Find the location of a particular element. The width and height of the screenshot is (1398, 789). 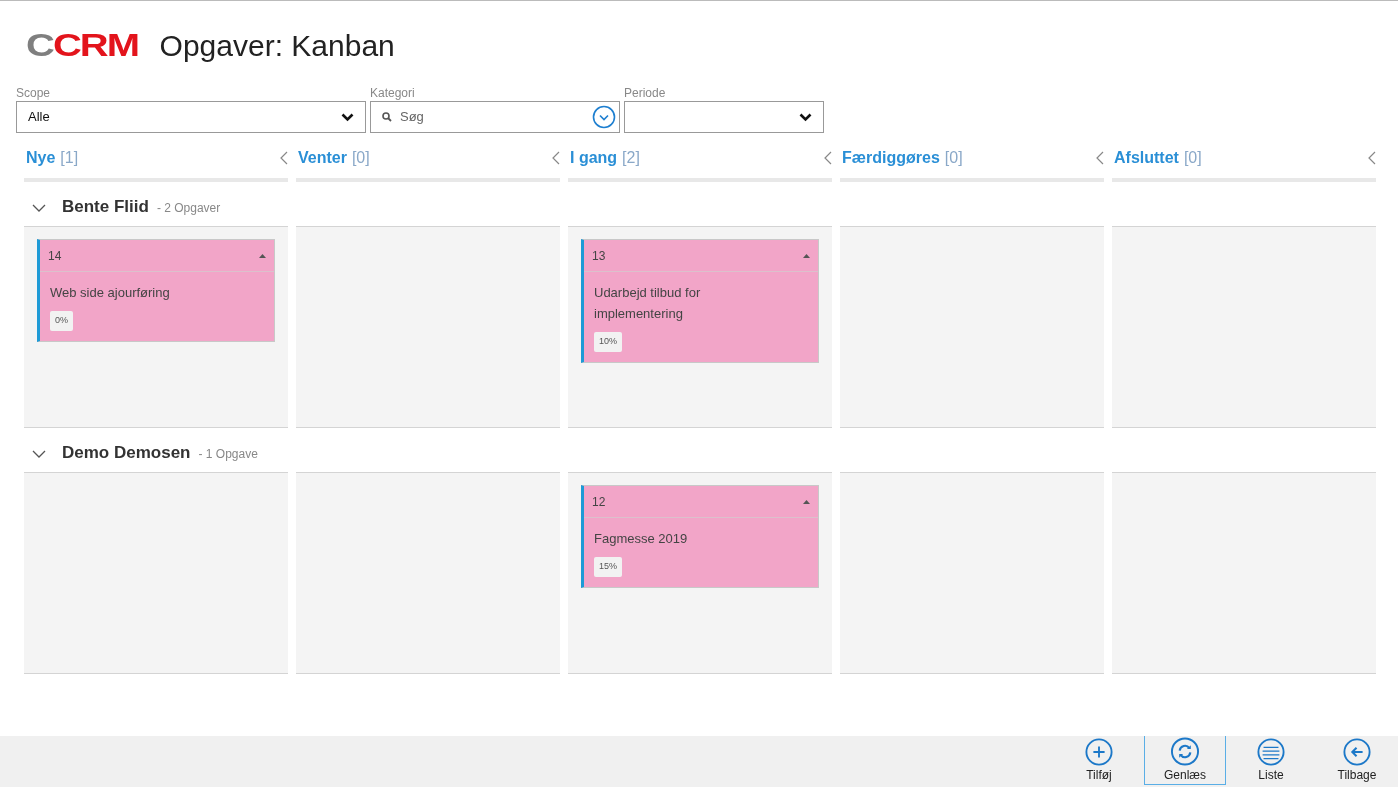

field-label: Periode is located at coordinates (645, 93).